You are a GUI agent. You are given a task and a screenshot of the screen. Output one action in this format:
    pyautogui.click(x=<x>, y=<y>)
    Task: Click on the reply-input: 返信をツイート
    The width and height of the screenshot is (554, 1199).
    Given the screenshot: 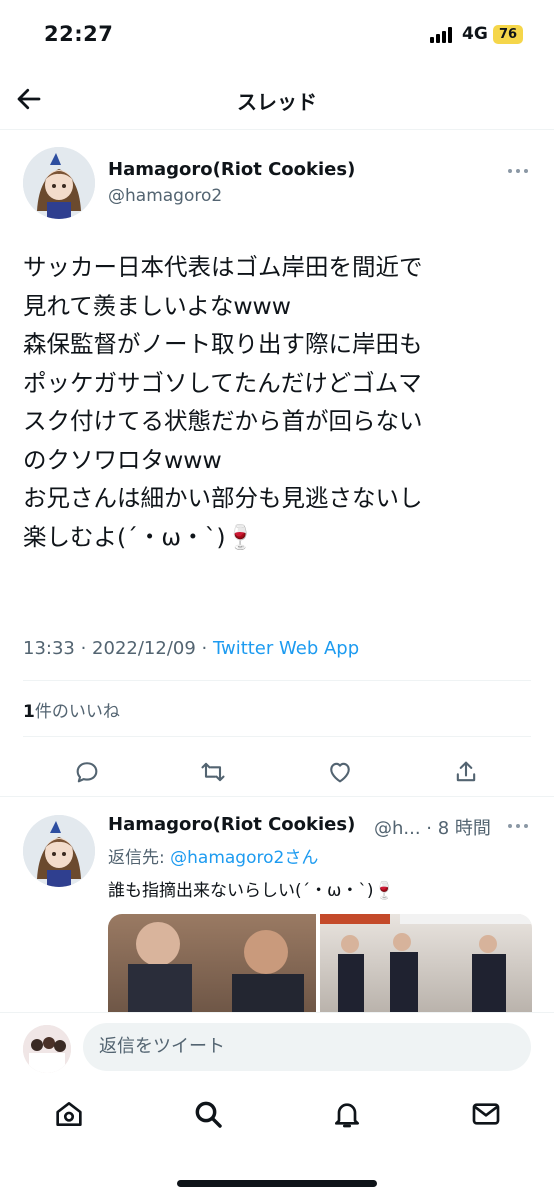 What is the action you would take?
    pyautogui.click(x=307, y=1047)
    